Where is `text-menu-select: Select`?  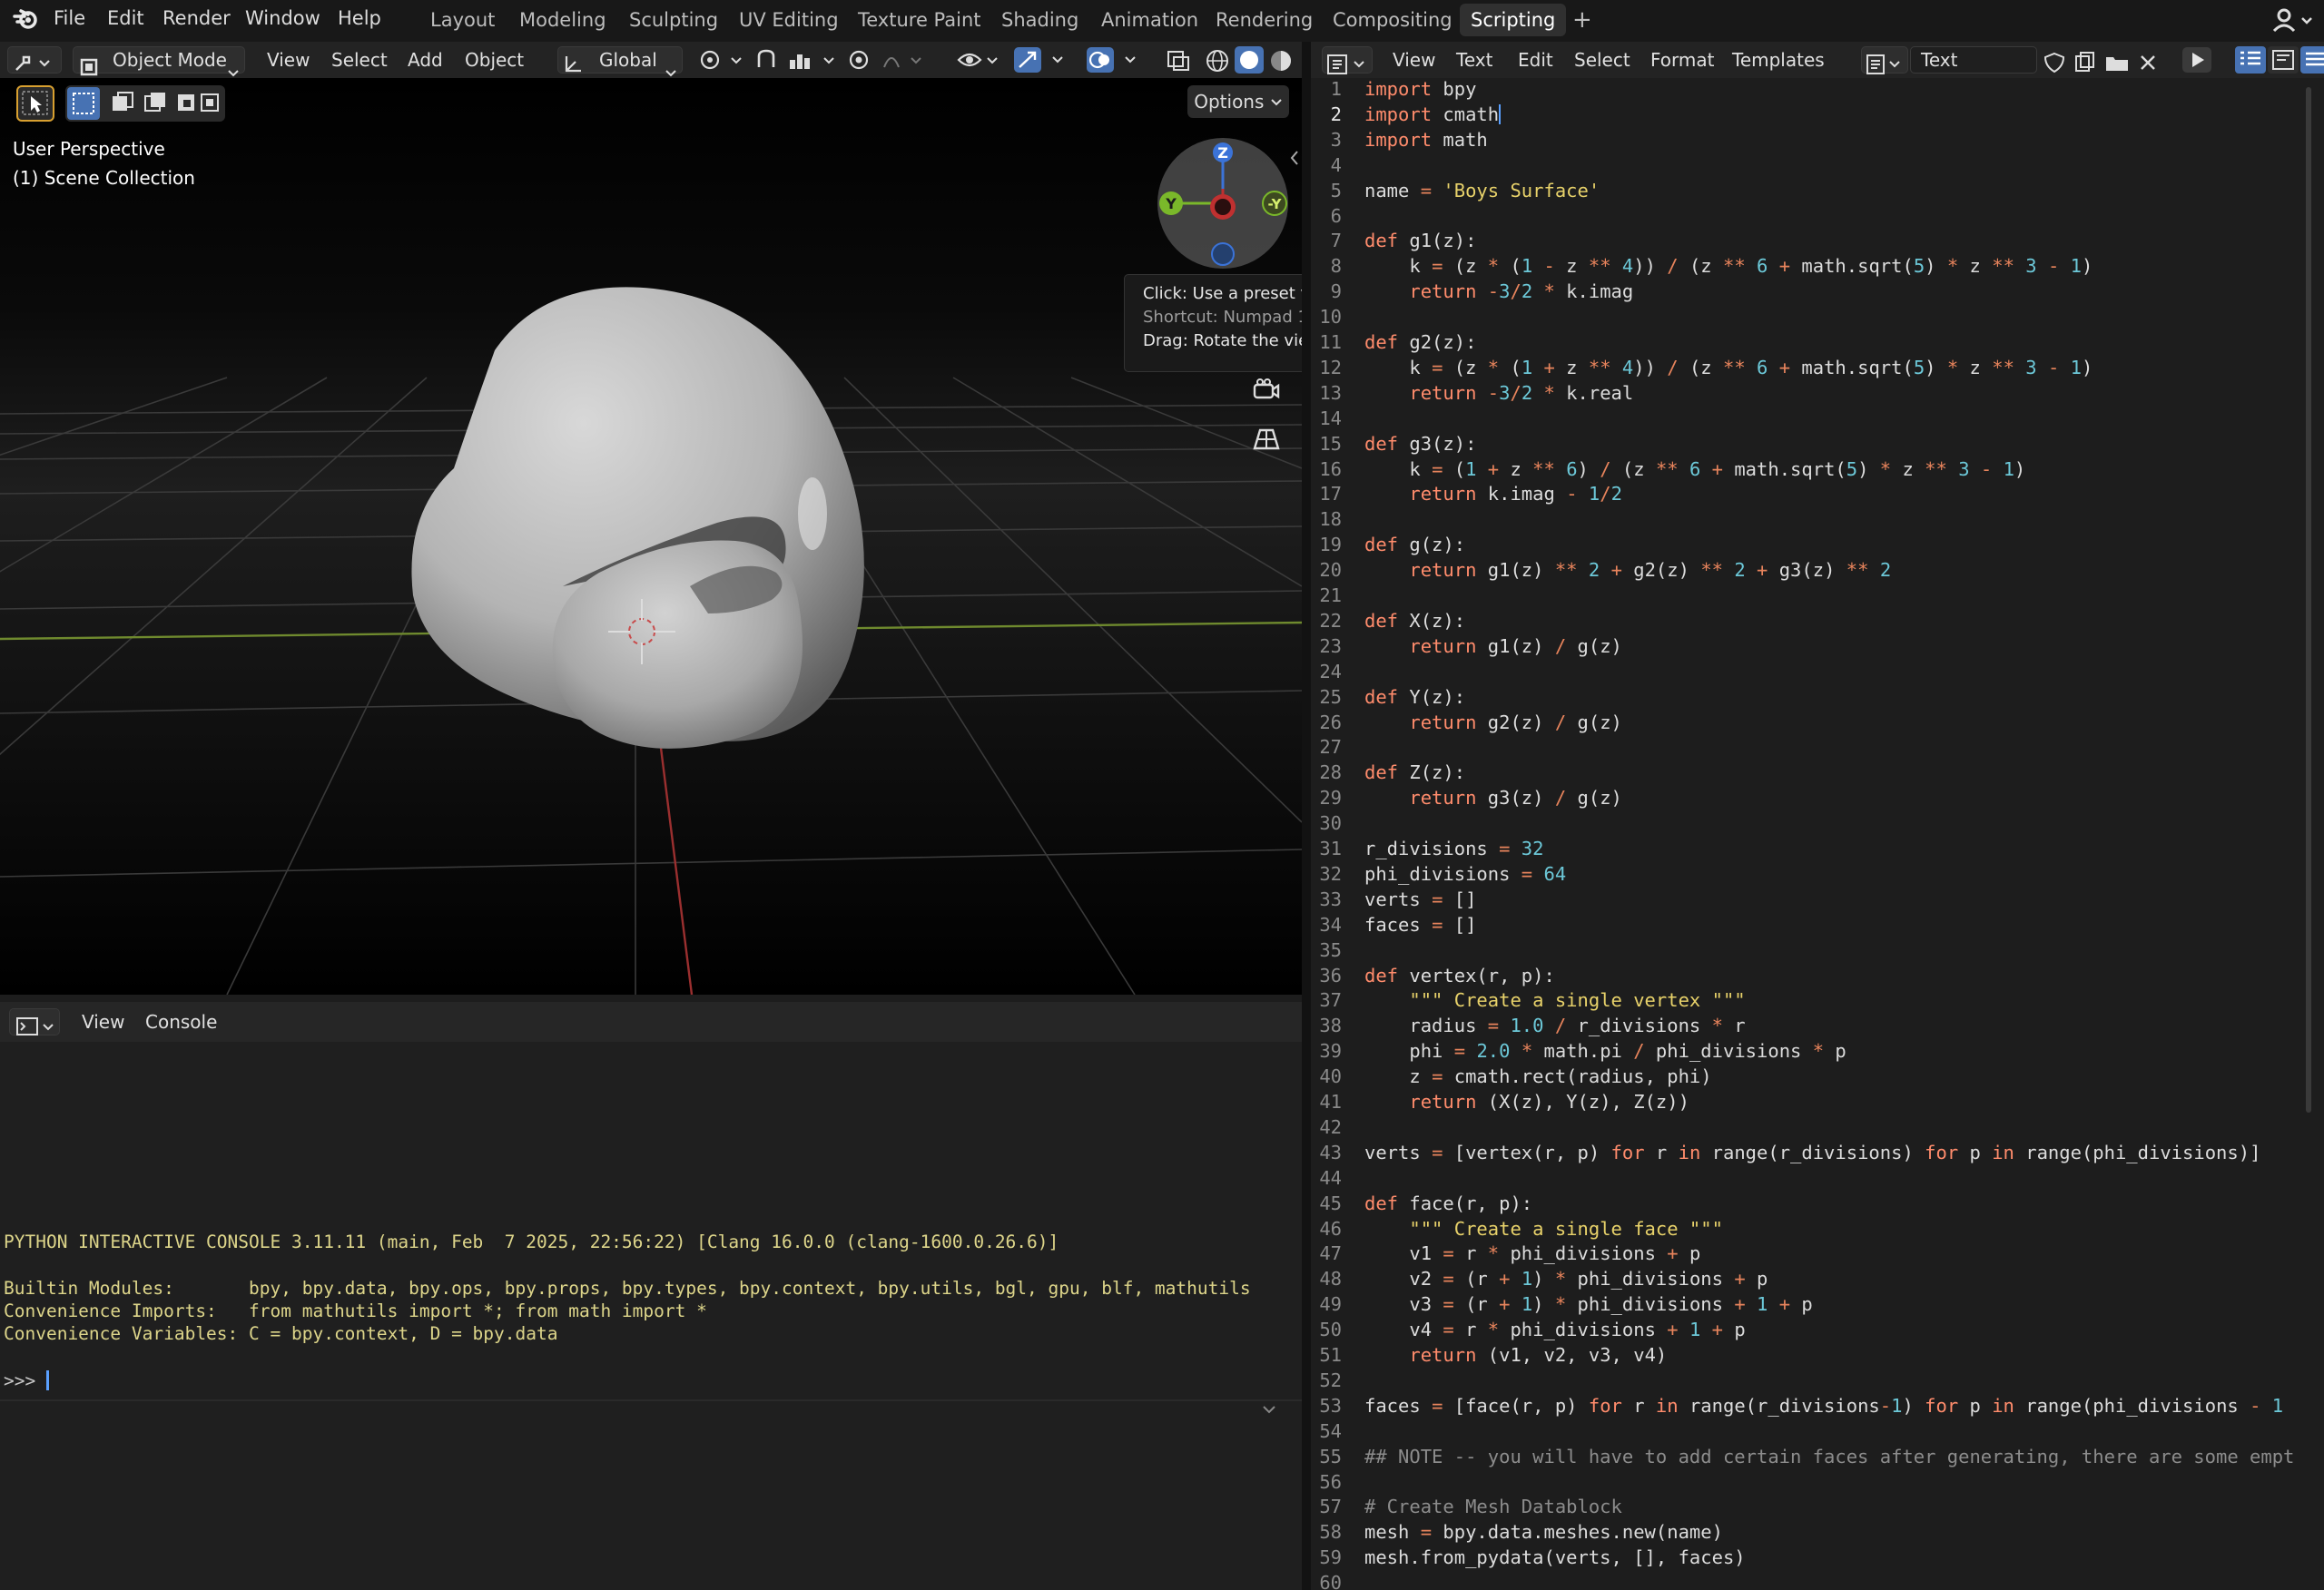 text-menu-select: Select is located at coordinates (1602, 60).